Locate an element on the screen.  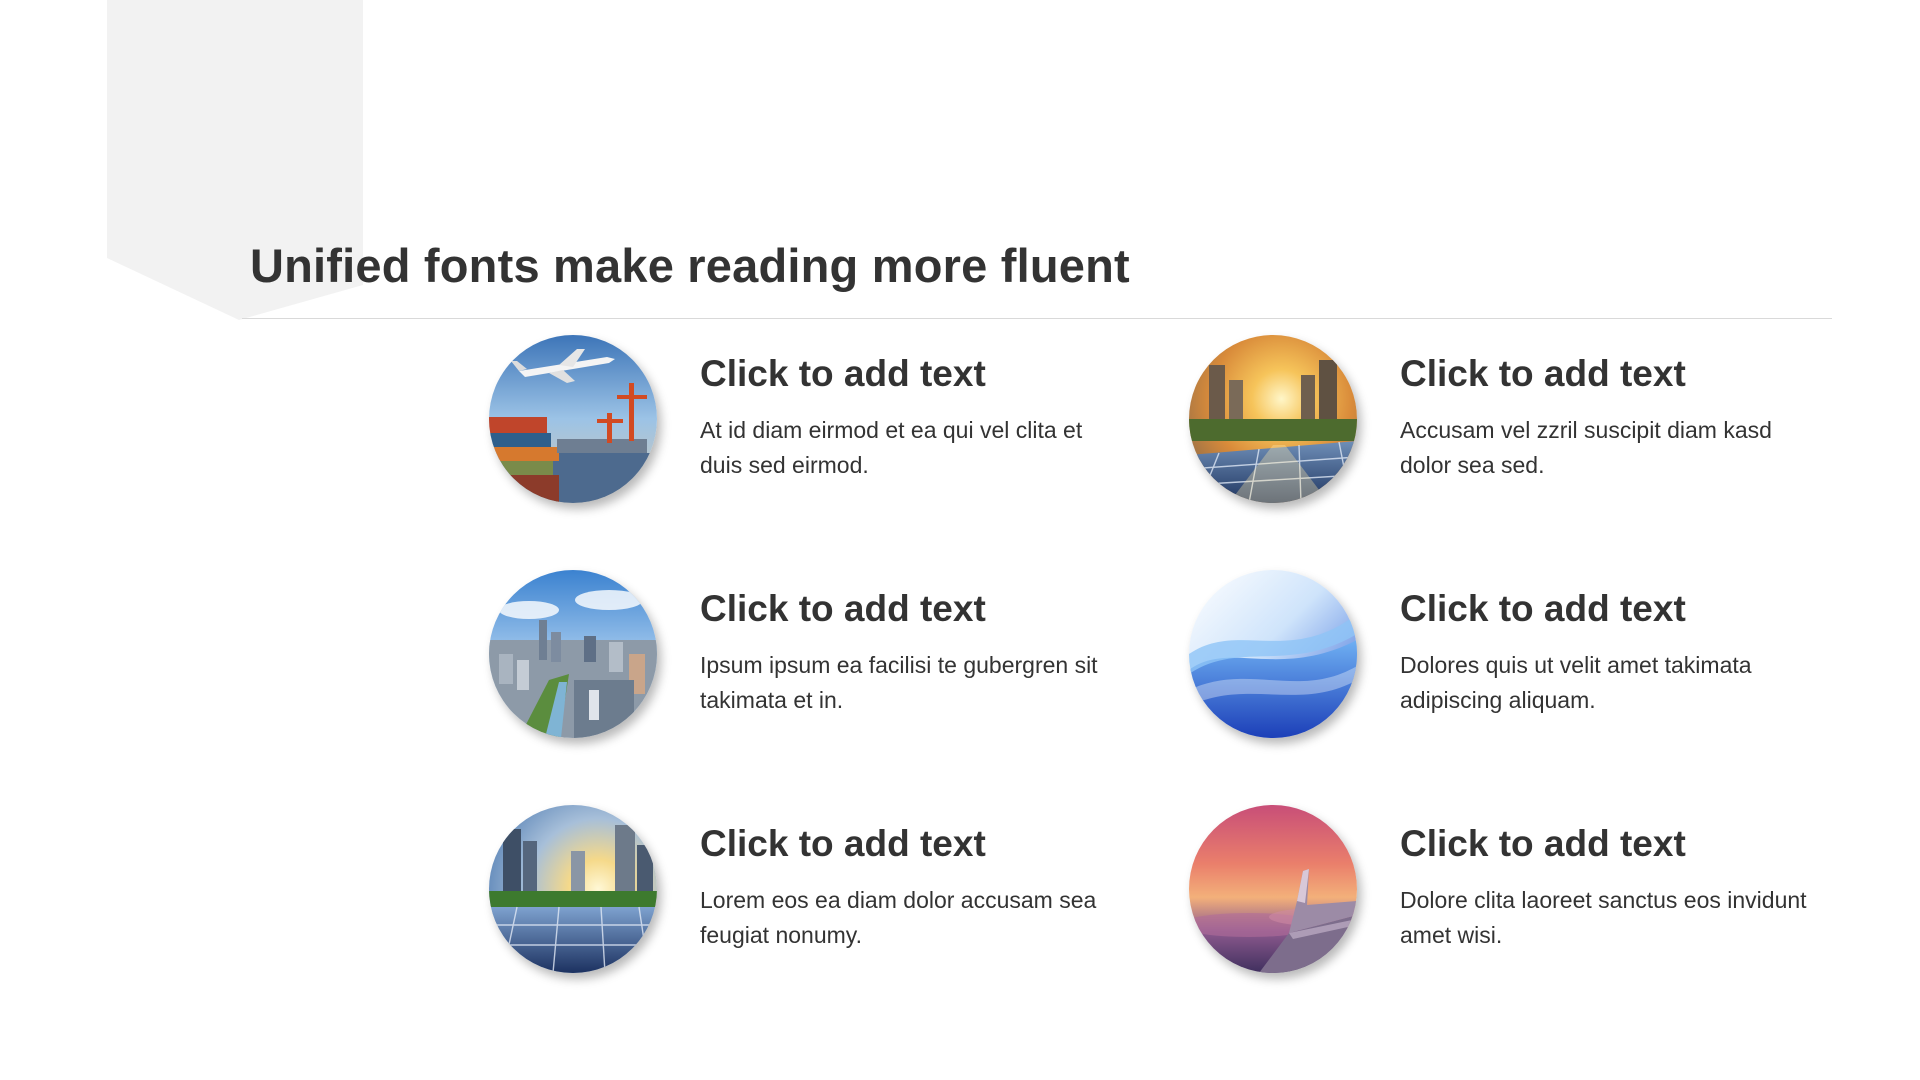
title-divider is located at coordinates (1037, 318).